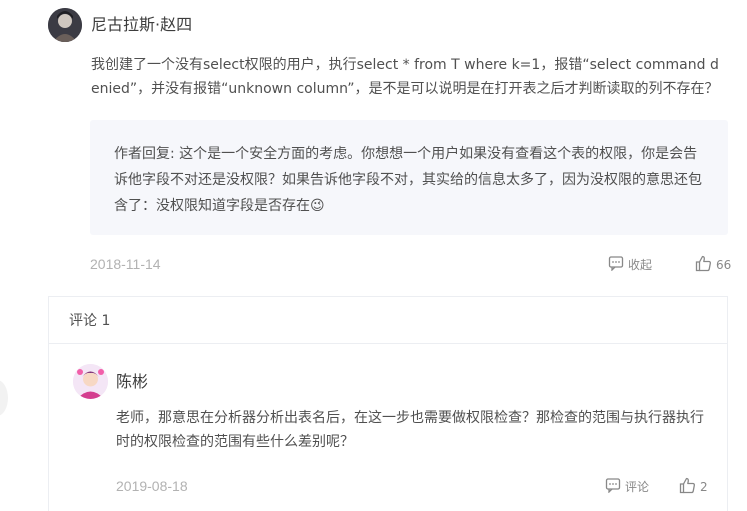 Image resolution: width=747 pixels, height=511 pixels. I want to click on collapse-label: 收起, so click(640, 265).